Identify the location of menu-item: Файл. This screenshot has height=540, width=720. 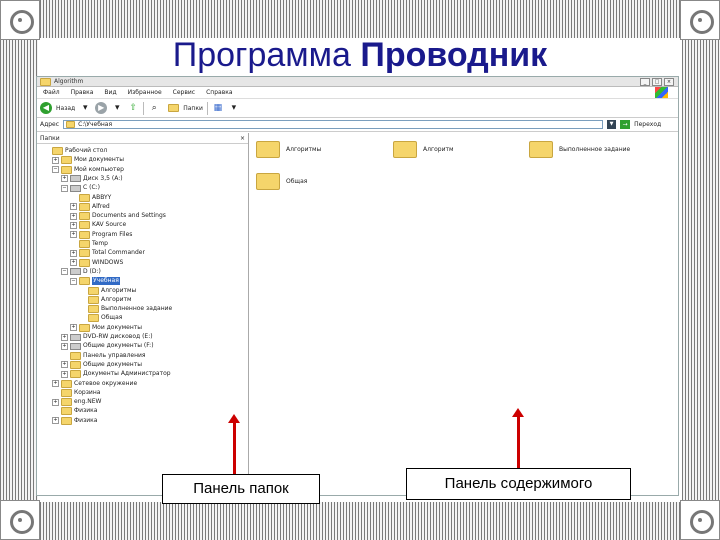
(51, 92).